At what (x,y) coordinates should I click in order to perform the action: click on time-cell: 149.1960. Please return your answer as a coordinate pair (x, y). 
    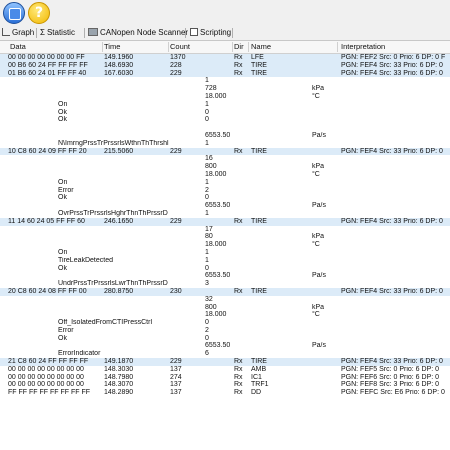
    Looking at the image, I should click on (119, 57).